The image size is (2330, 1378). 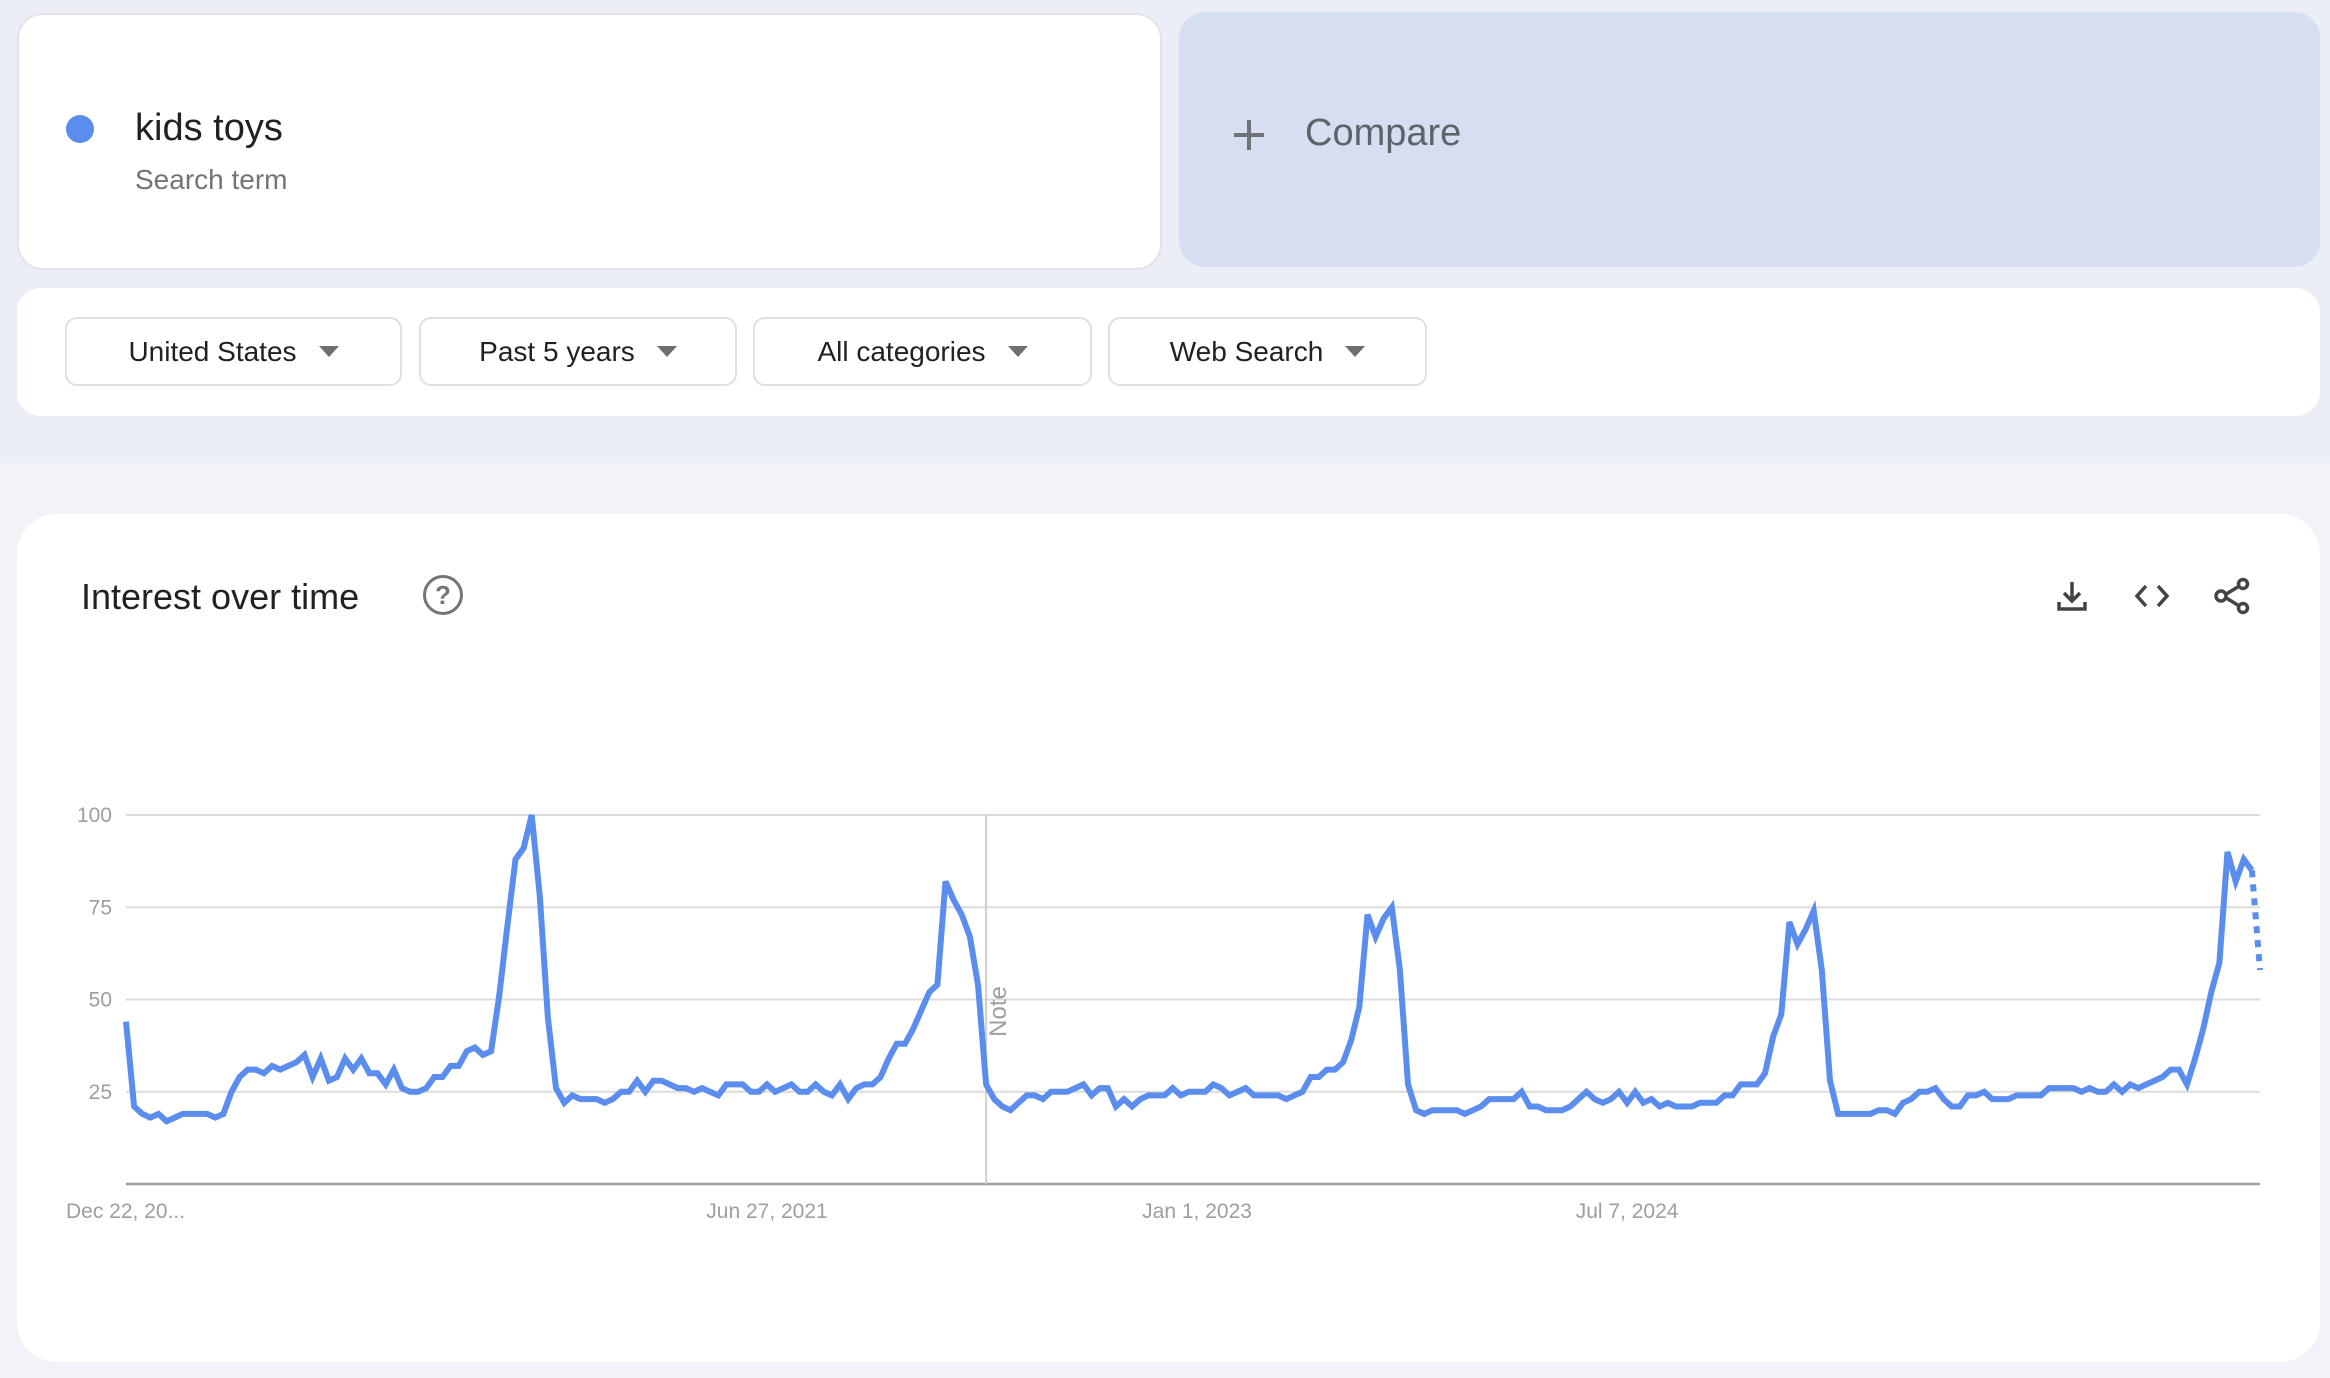 What do you see at coordinates (922, 351) in the screenshot?
I see `filter-category-dropdown: All categories` at bounding box center [922, 351].